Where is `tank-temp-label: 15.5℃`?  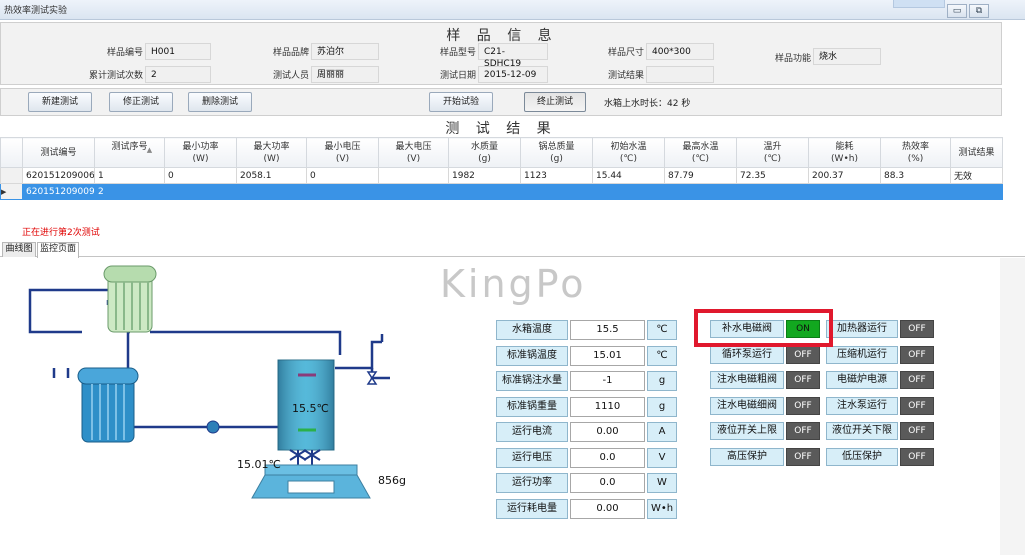 tank-temp-label: 15.5℃ is located at coordinates (310, 408).